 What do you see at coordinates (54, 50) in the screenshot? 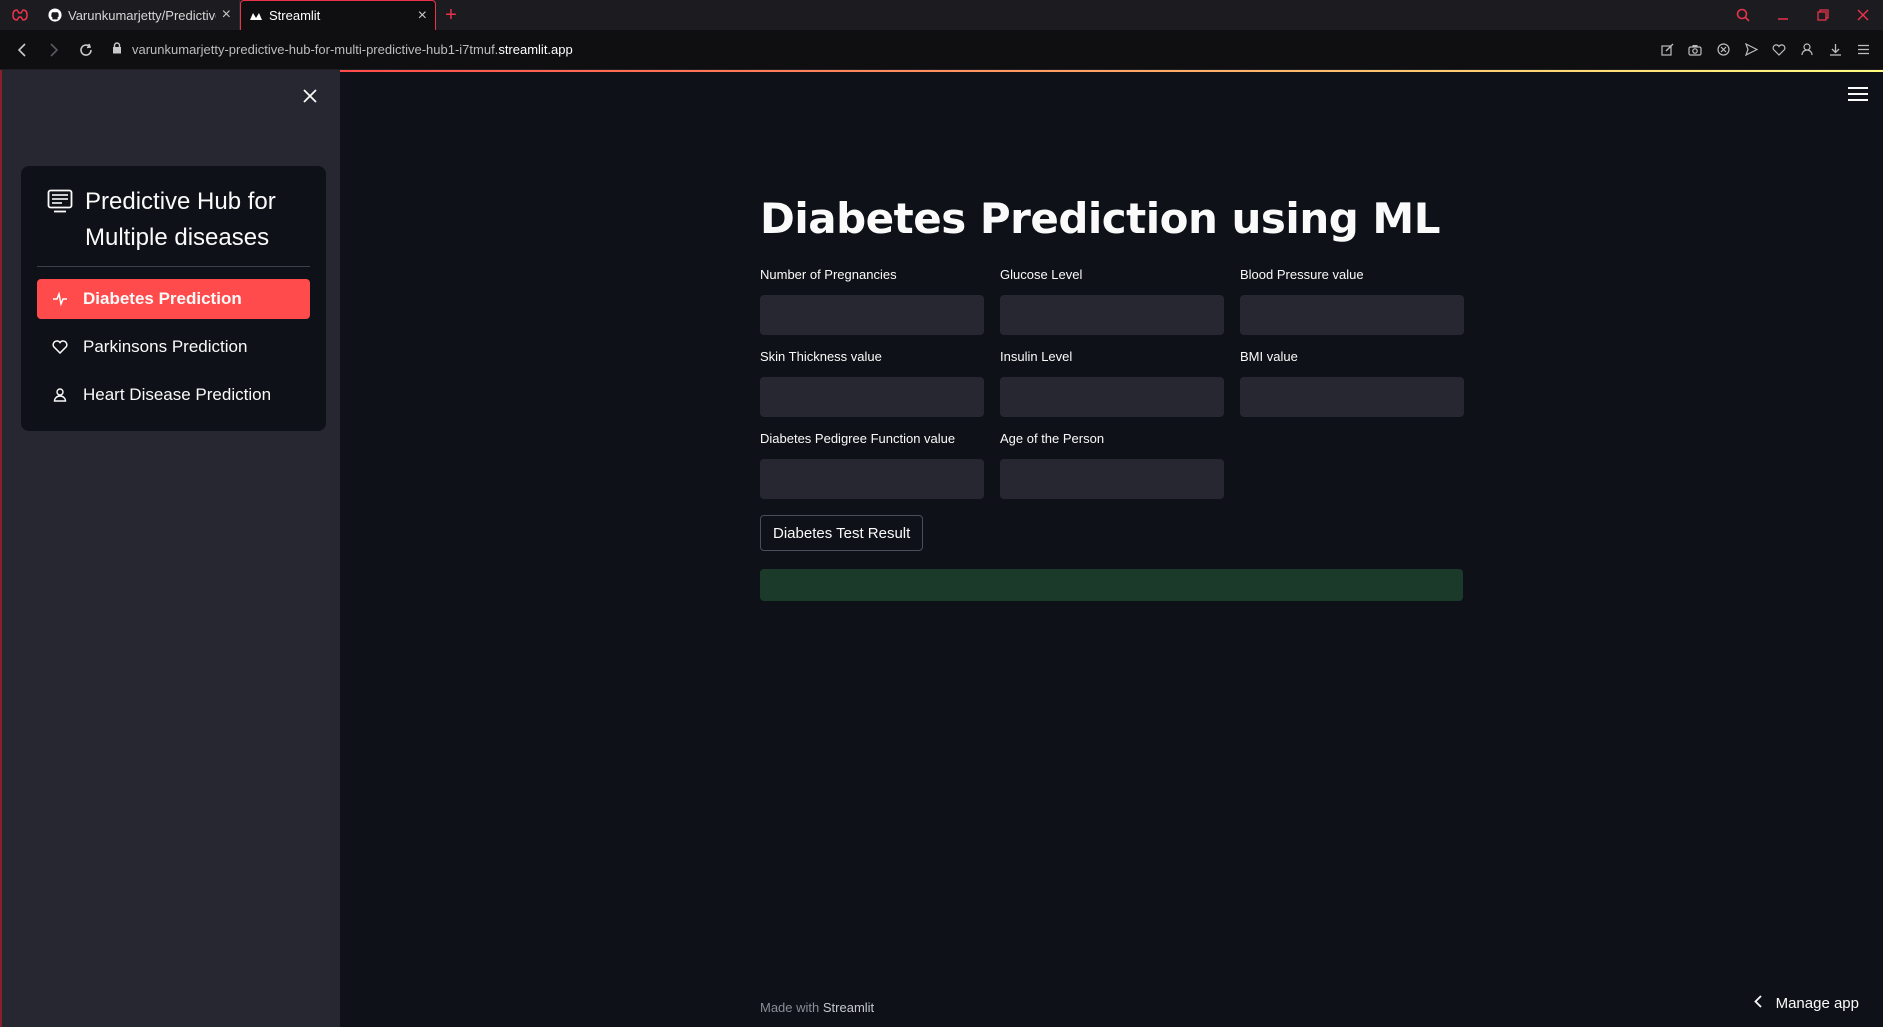
I see `forward-icon` at bounding box center [54, 50].